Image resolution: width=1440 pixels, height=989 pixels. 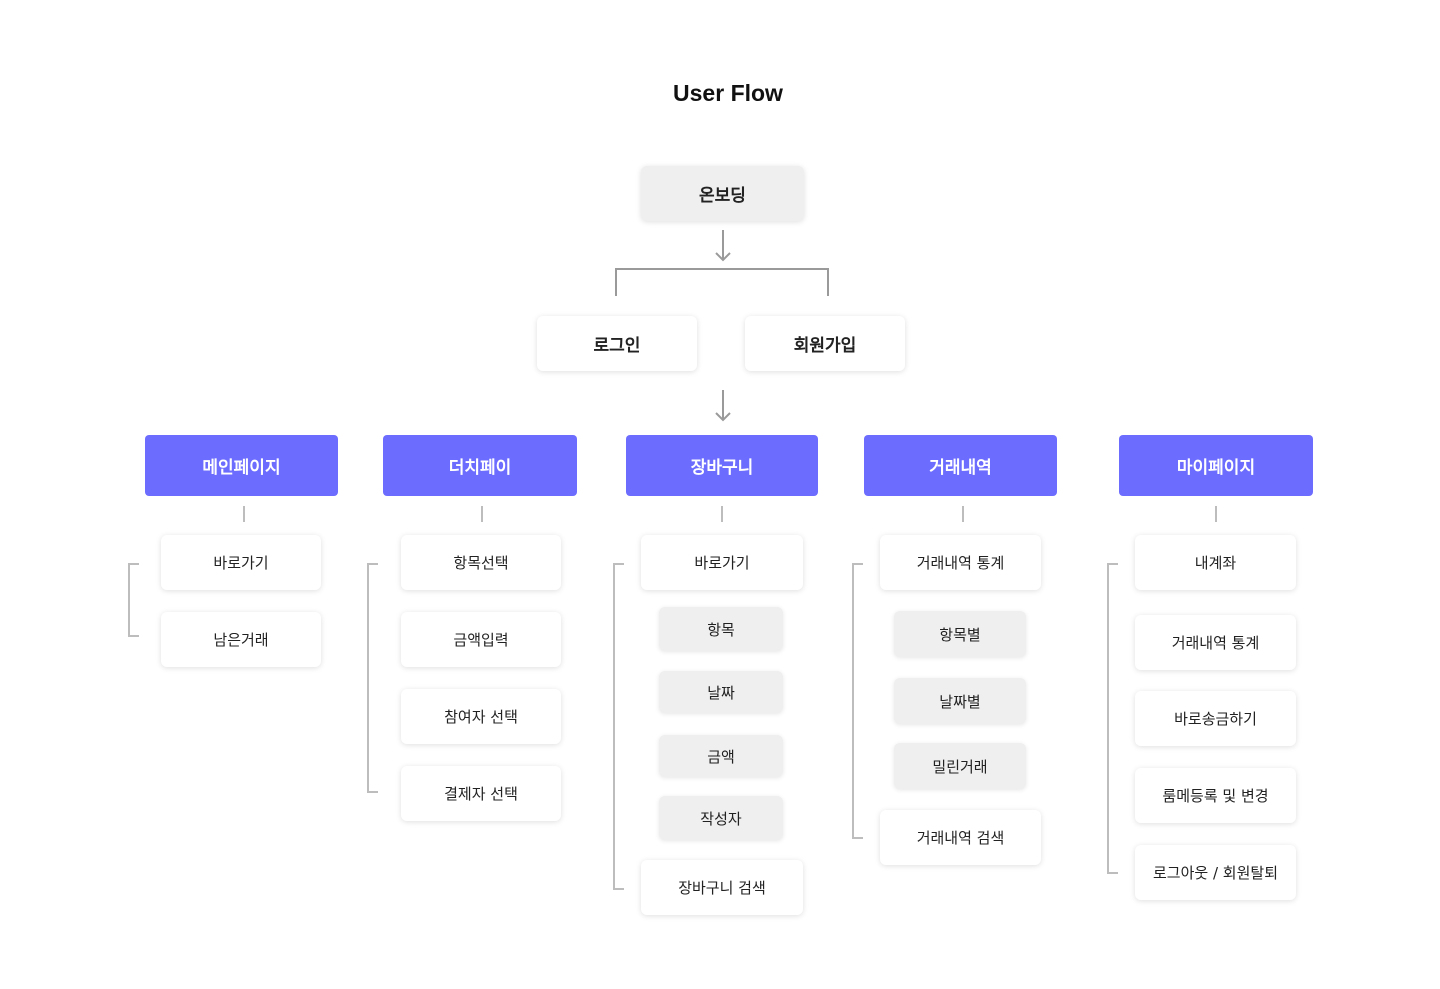 I want to click on section-my-page: 마이페이지, so click(x=1216, y=465).